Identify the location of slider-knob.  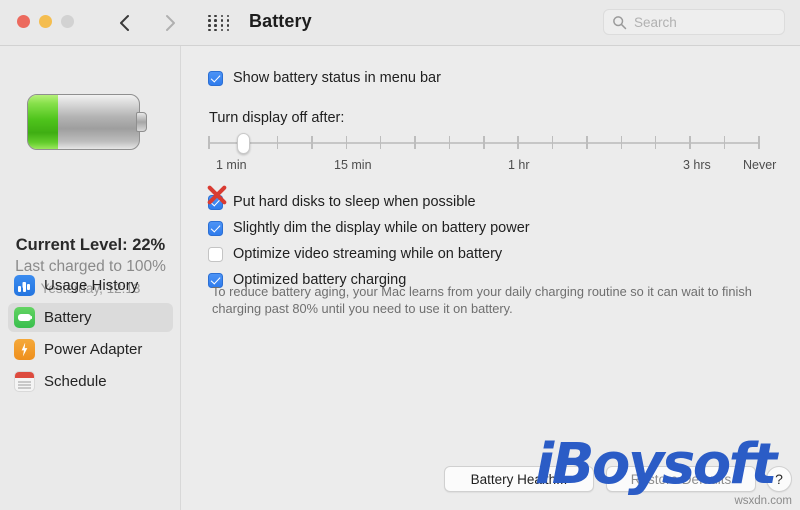
(244, 143).